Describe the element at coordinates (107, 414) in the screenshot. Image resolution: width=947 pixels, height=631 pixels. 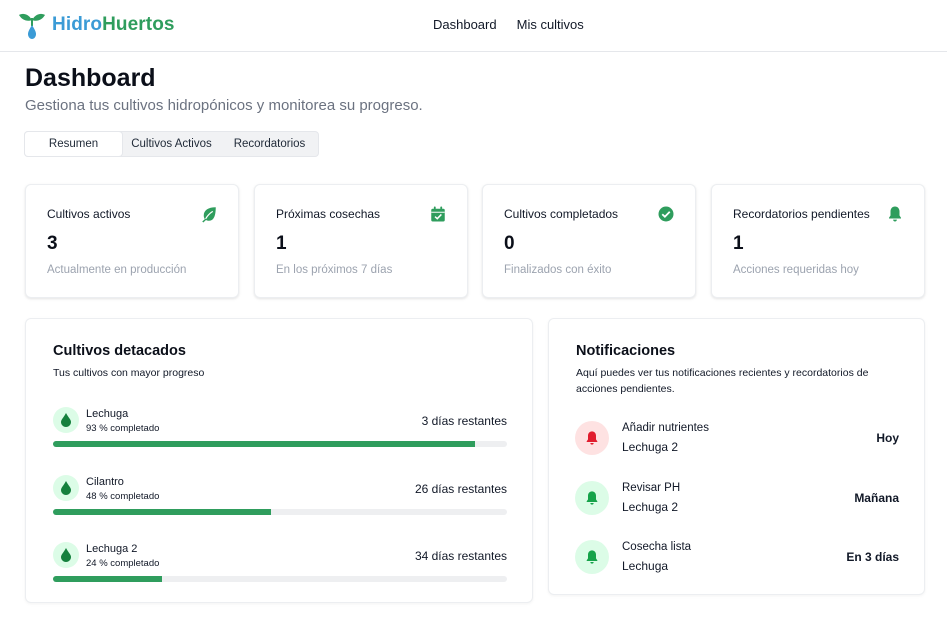
I see `crop-name: Lechuga` at that location.